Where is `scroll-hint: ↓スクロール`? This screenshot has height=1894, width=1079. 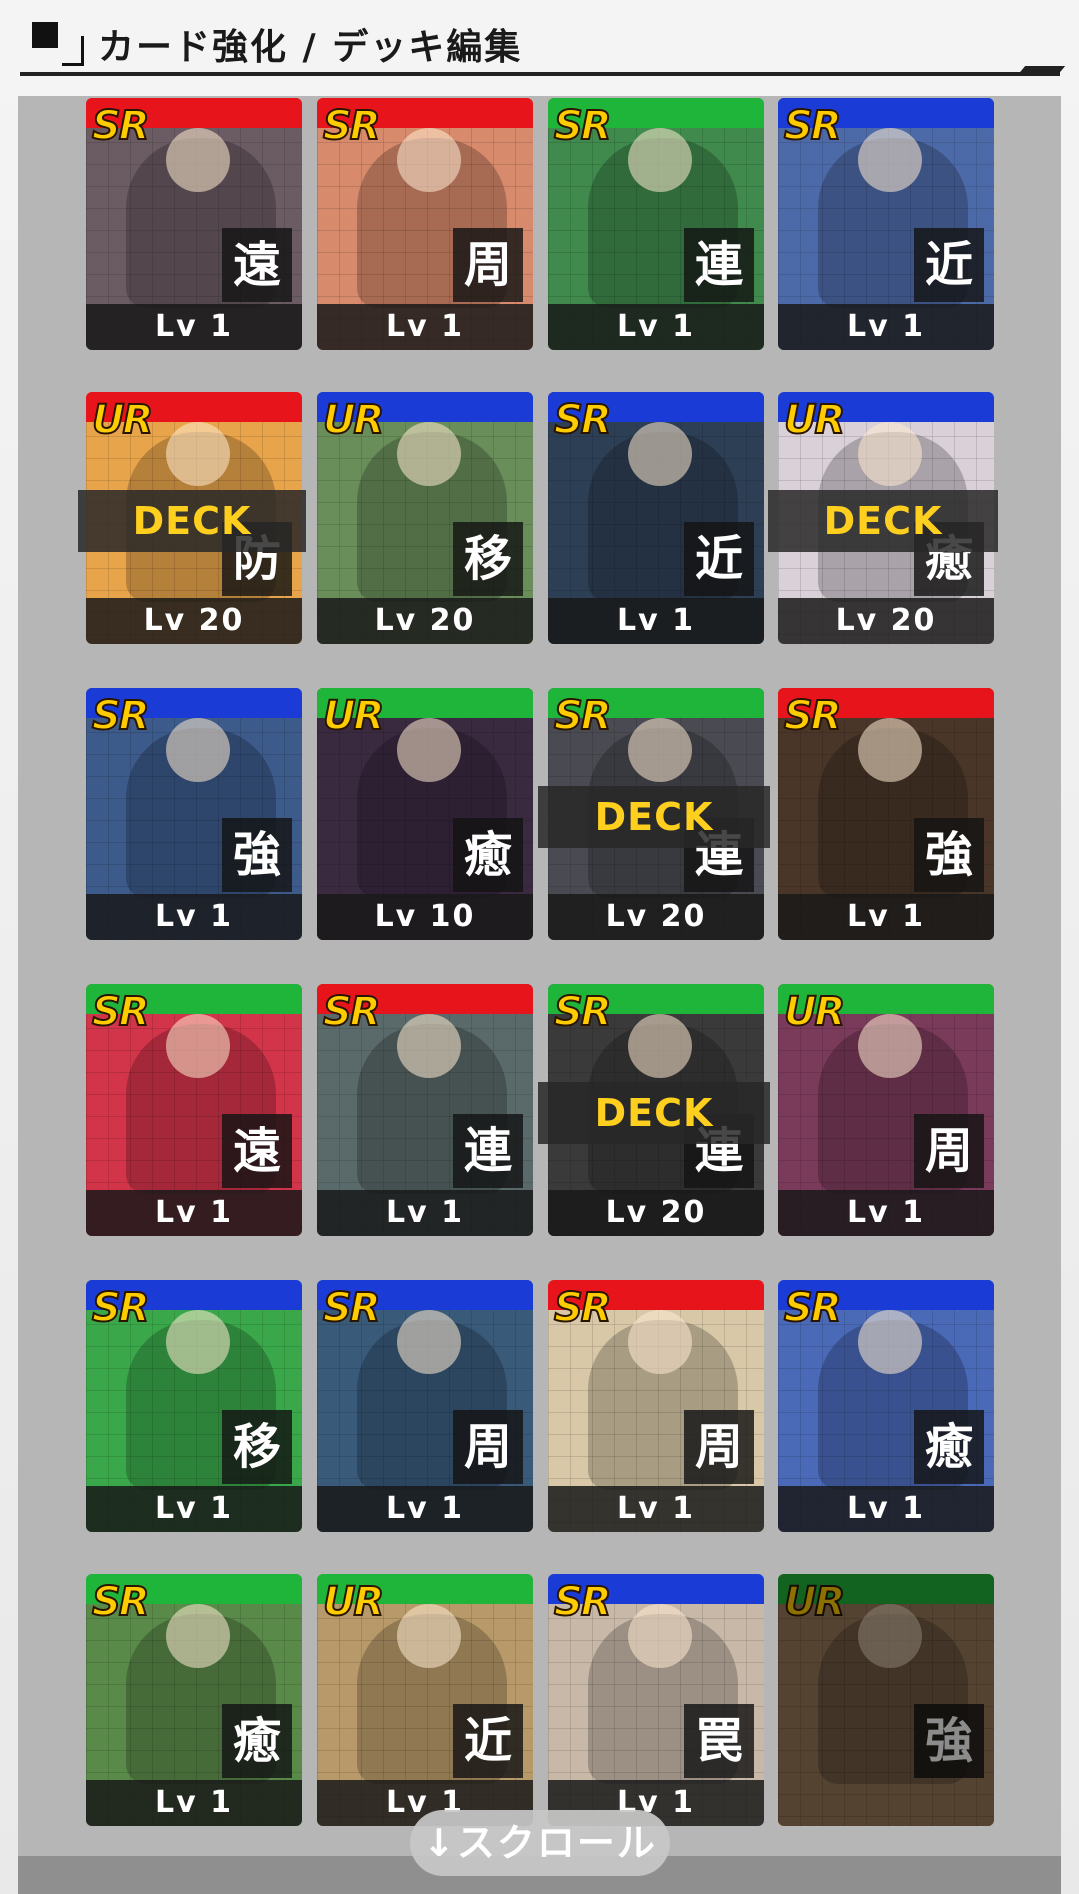
scroll-hint: ↓スクロール is located at coordinates (540, 1843).